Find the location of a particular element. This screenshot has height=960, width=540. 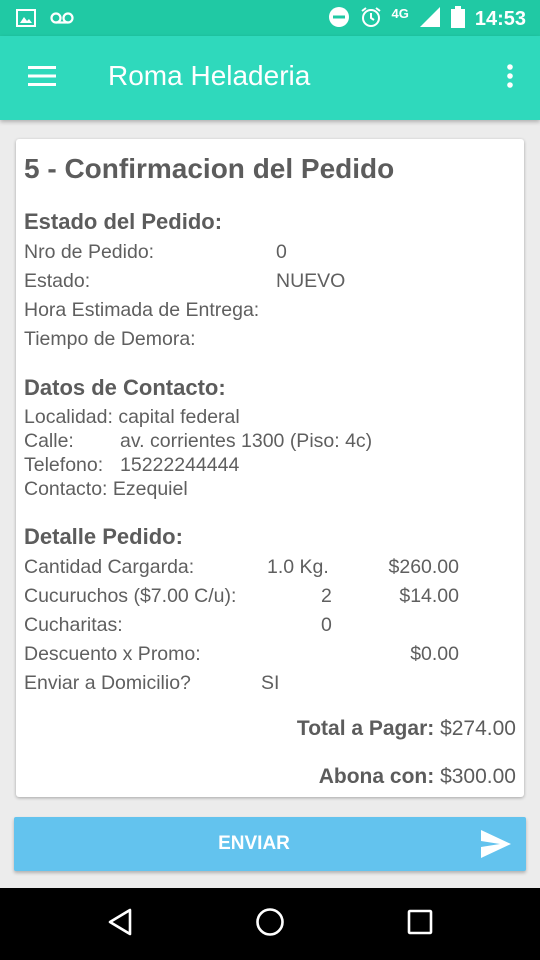

cucuruchos-price: $14.00 is located at coordinates (429, 596).